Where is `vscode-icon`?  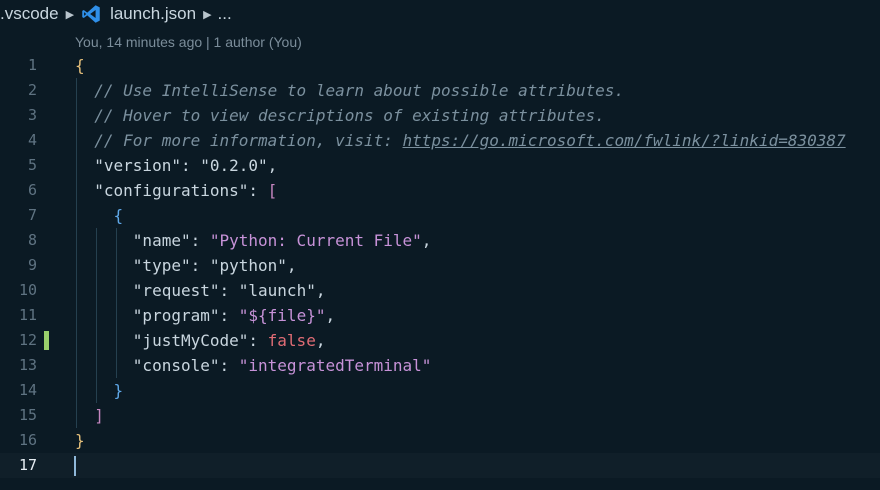
vscode-icon is located at coordinates (91, 14).